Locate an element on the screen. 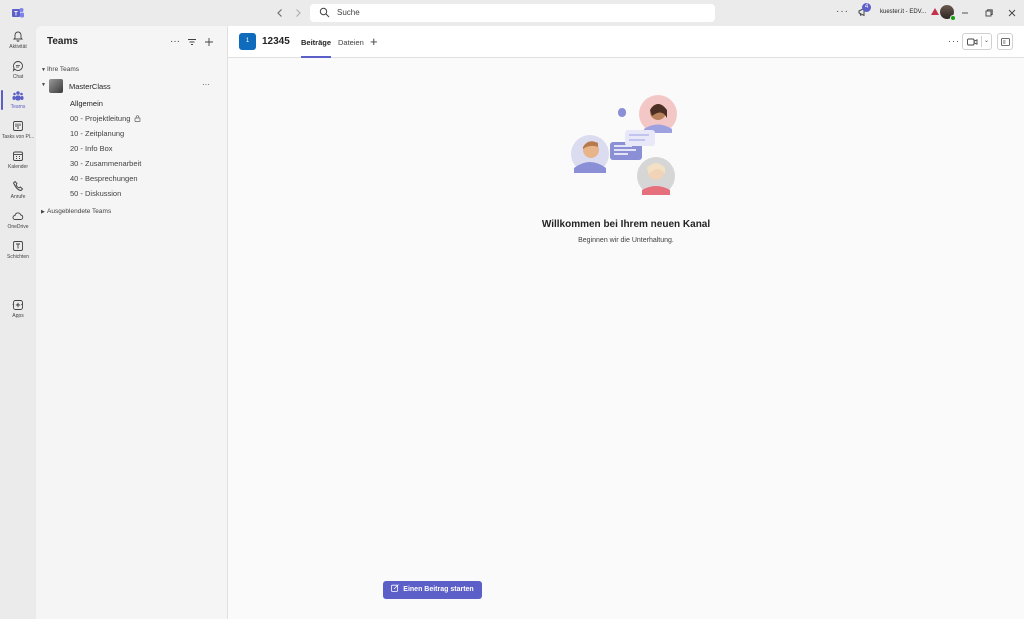  rail-item-apps: Apps is located at coordinates (18, 313).